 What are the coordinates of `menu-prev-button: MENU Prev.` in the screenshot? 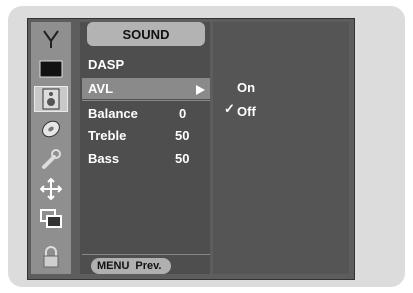 It's located at (131, 266).